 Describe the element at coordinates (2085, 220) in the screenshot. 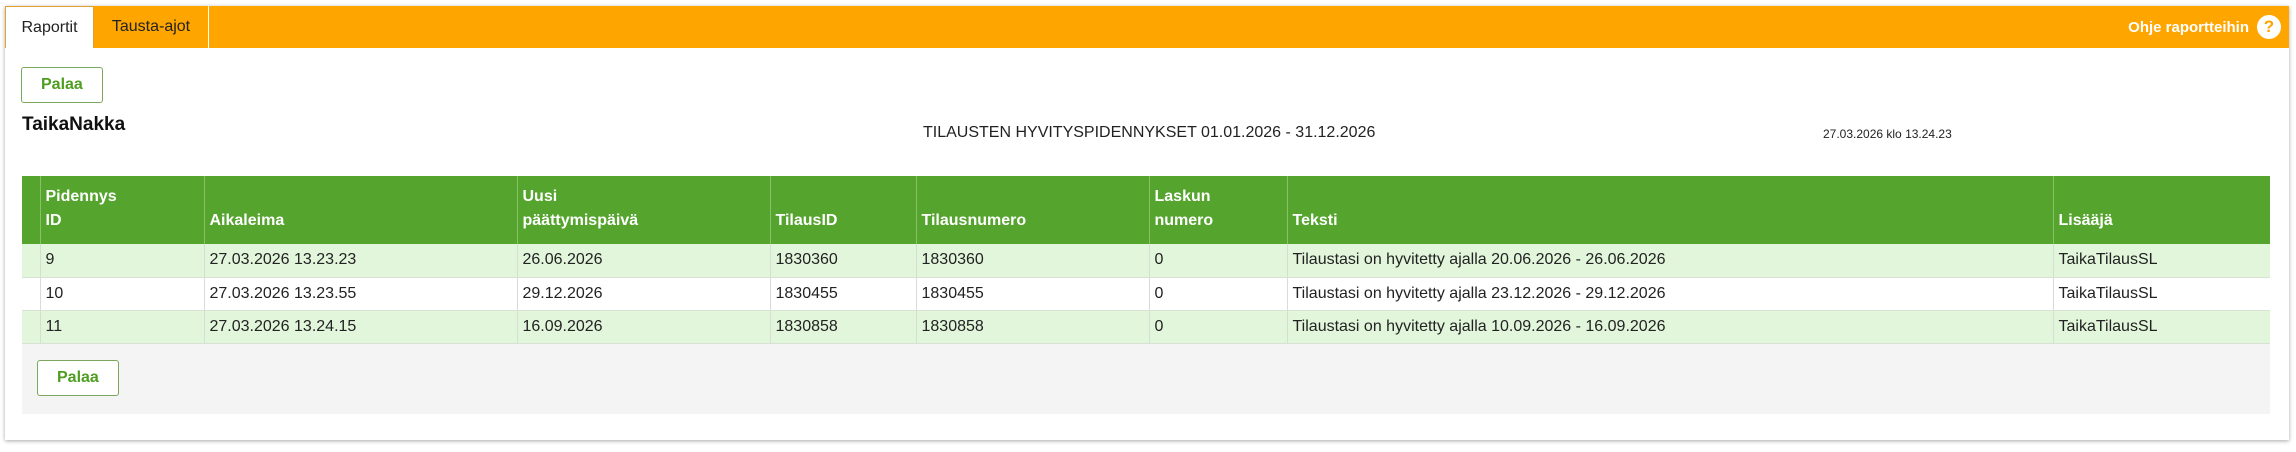

I see `header-lisaaja: Lisääjä` at that location.